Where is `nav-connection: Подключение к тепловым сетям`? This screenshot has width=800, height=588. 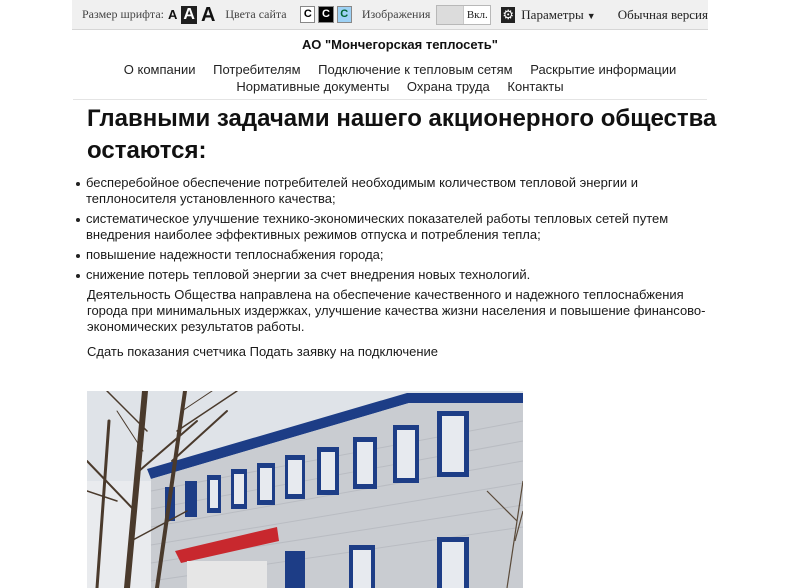 nav-connection: Подключение к тепловым сетям is located at coordinates (415, 69).